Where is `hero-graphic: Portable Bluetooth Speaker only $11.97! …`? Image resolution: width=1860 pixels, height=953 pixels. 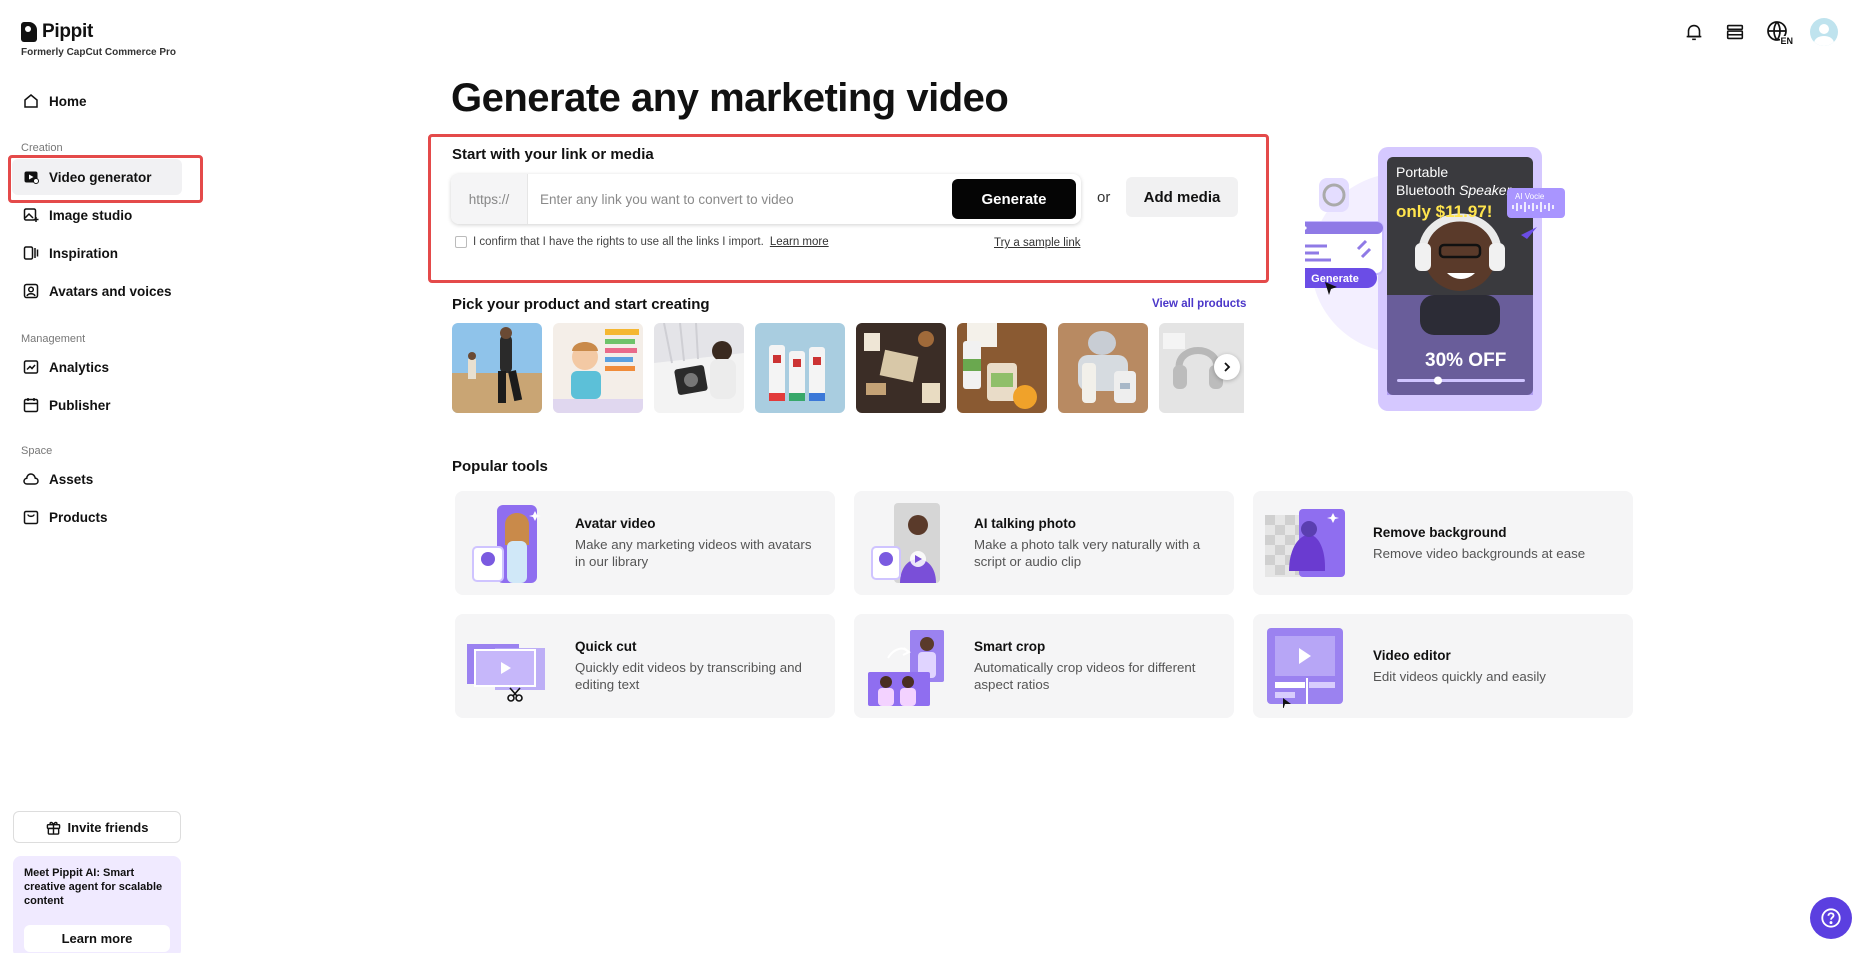 hero-graphic: Portable Bluetooth Speaker only $11.97! … is located at coordinates (1425, 279).